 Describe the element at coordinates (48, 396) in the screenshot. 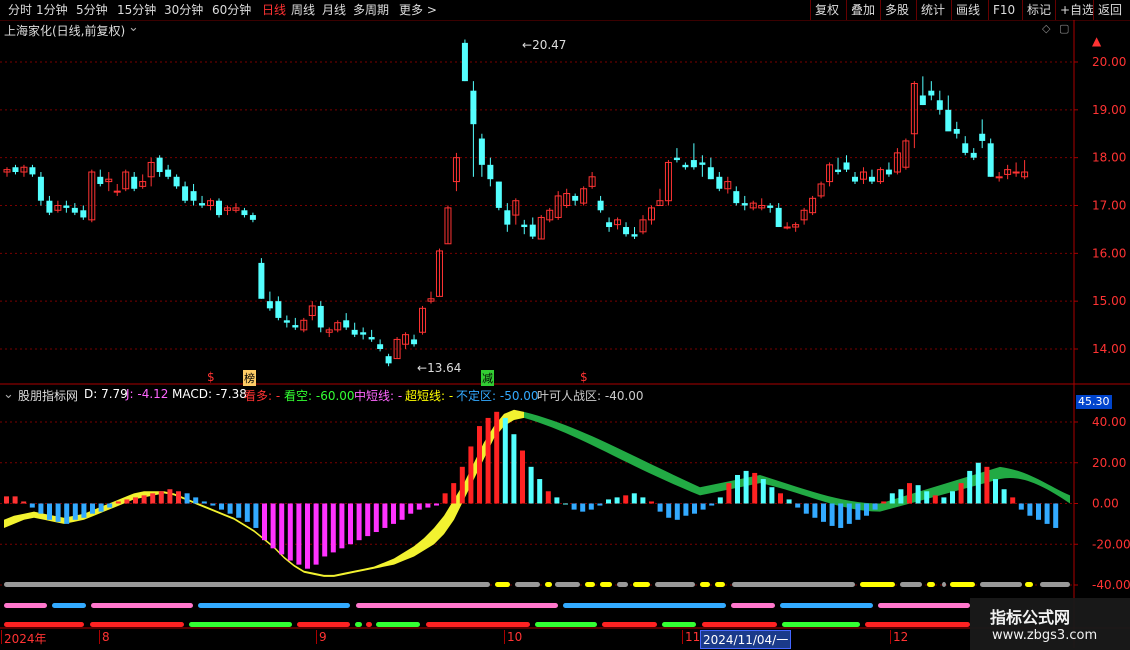

I see `indicator-name: 股朋指标网` at that location.